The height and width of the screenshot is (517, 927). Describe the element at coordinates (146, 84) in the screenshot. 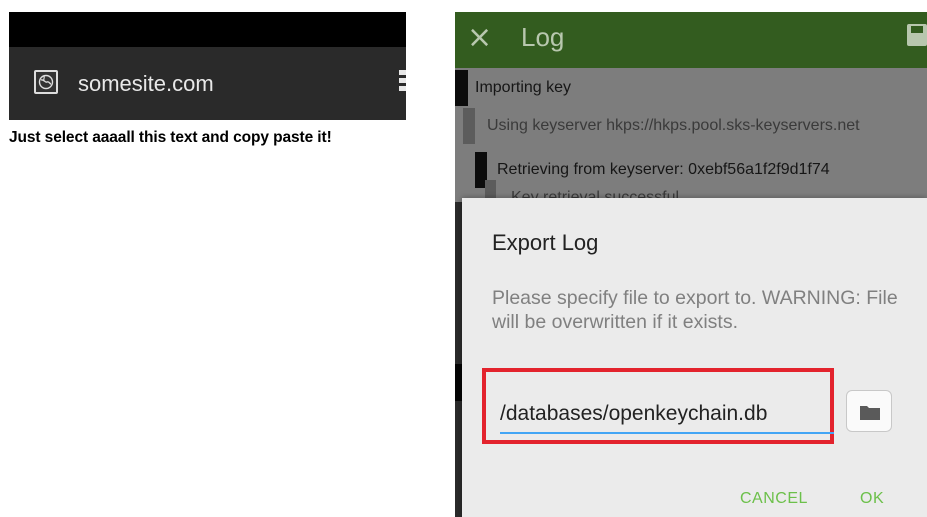

I see `url-text: somesite.com` at that location.